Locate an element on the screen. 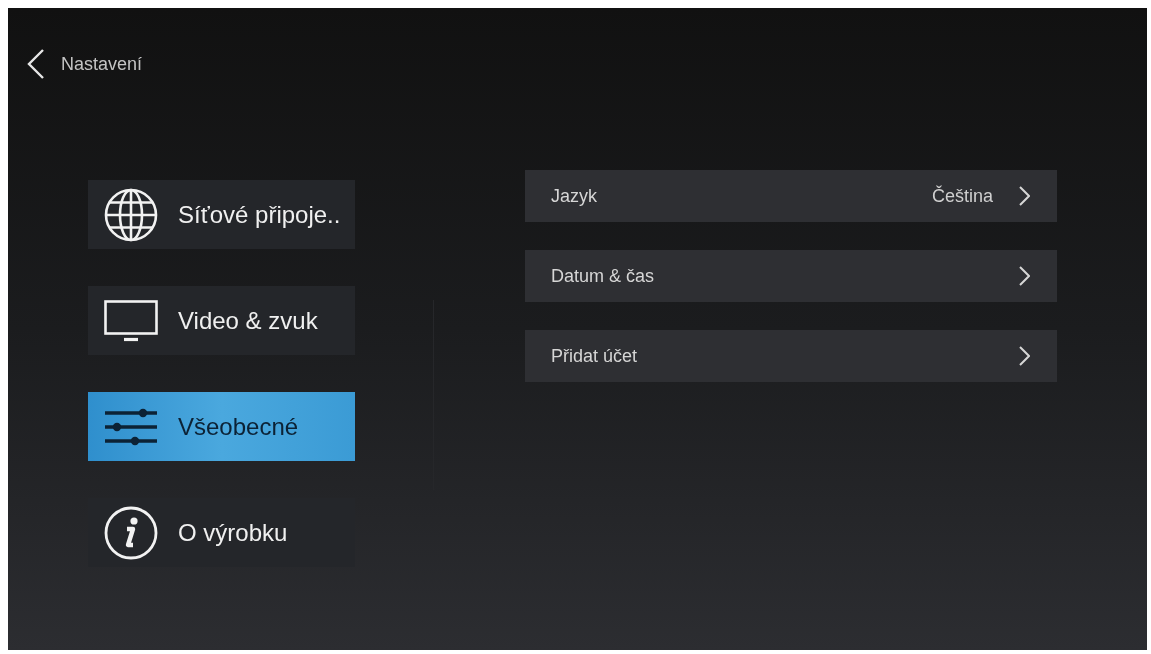 The image size is (1151, 654). globe-icon is located at coordinates (131, 214).